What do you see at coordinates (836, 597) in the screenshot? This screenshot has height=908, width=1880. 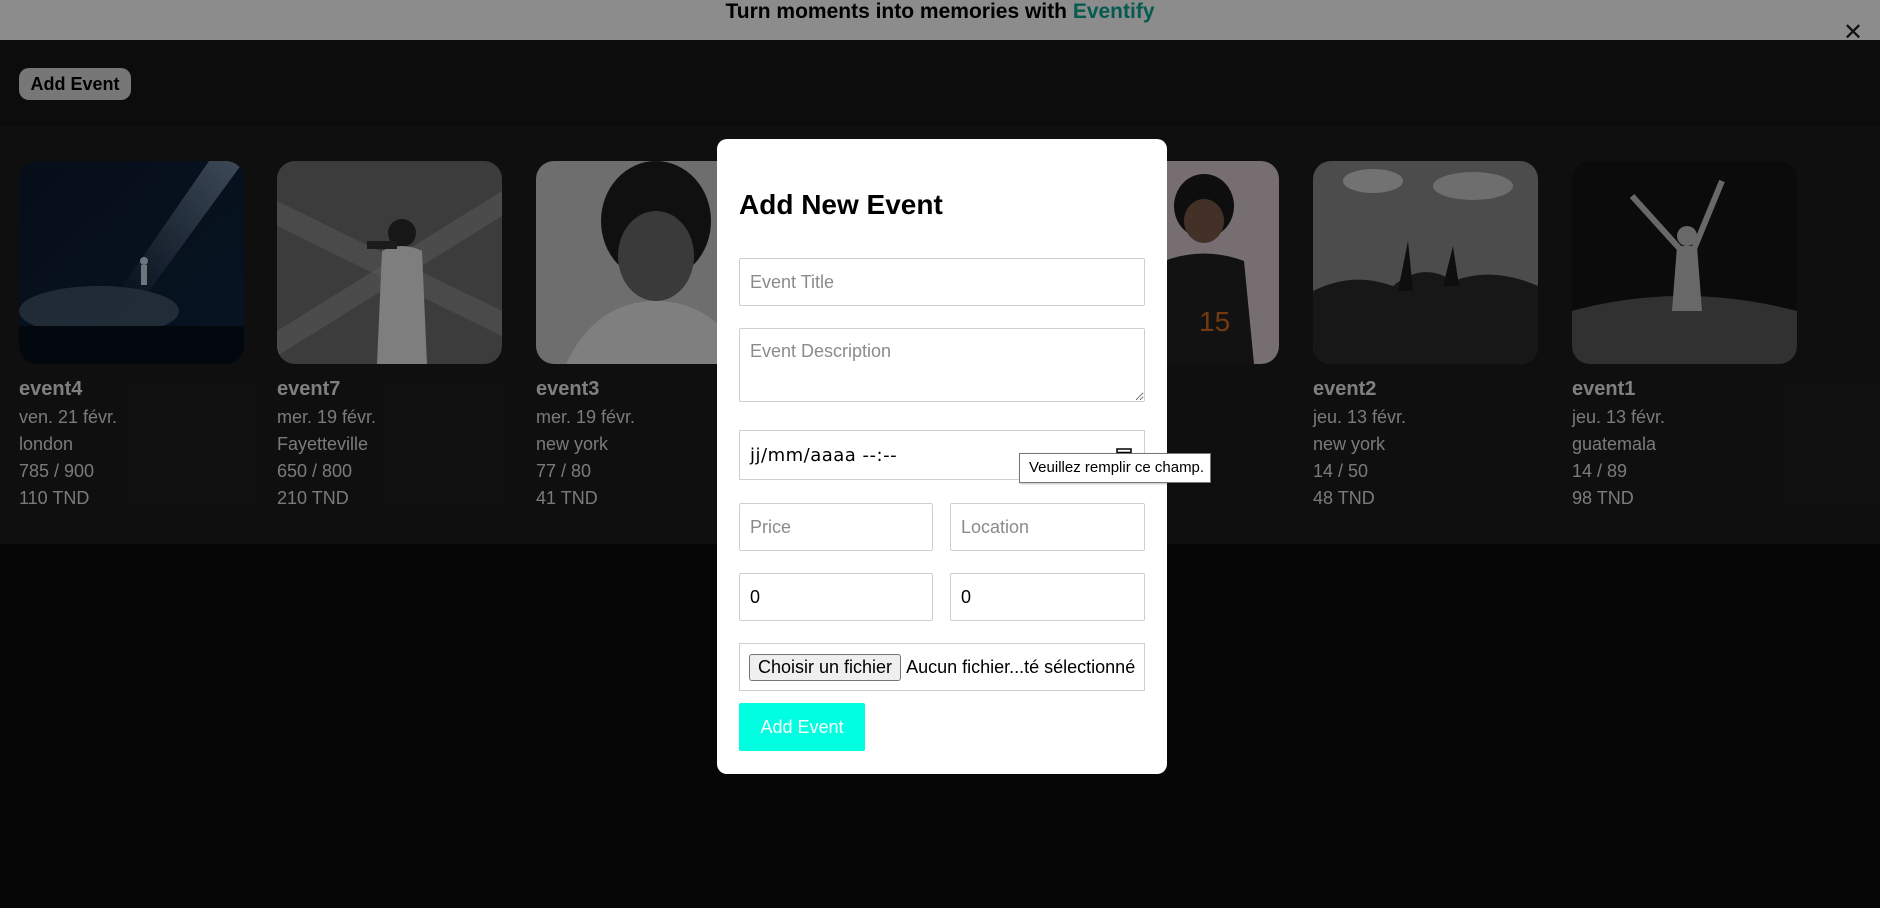 I see `capacity-input` at bounding box center [836, 597].